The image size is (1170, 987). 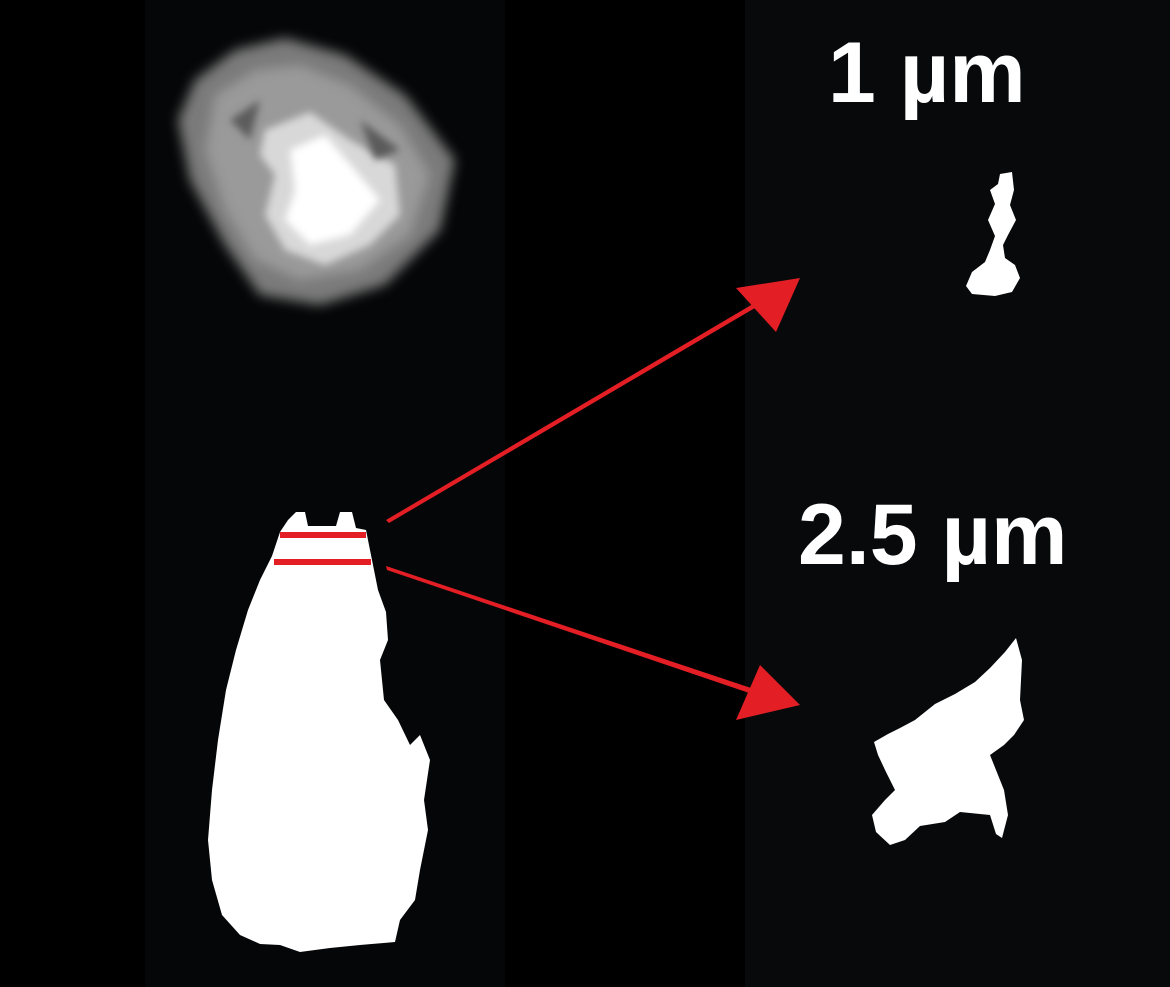 What do you see at coordinates (319, 732) in the screenshot?
I see `segmented-particle-mask` at bounding box center [319, 732].